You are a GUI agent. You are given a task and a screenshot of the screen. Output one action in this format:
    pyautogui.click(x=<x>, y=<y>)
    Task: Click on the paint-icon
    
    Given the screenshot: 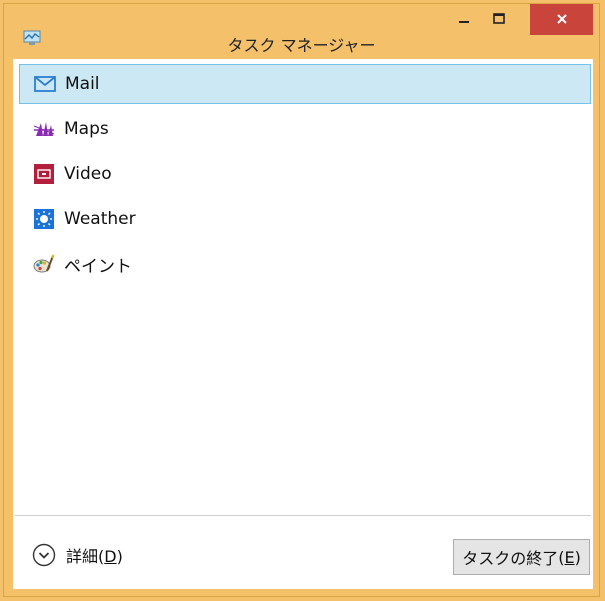 What is the action you would take?
    pyautogui.click(x=44, y=264)
    